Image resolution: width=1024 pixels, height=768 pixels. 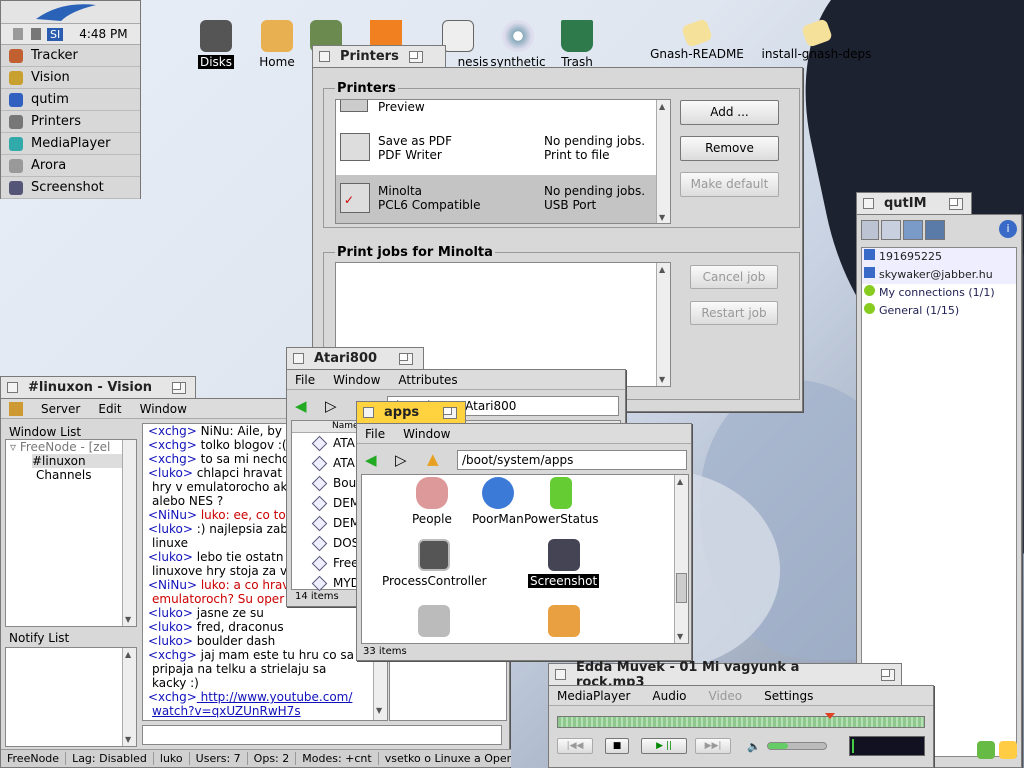 I want to click on chat-text: http://www.youtube.com/, so click(x=275, y=697).